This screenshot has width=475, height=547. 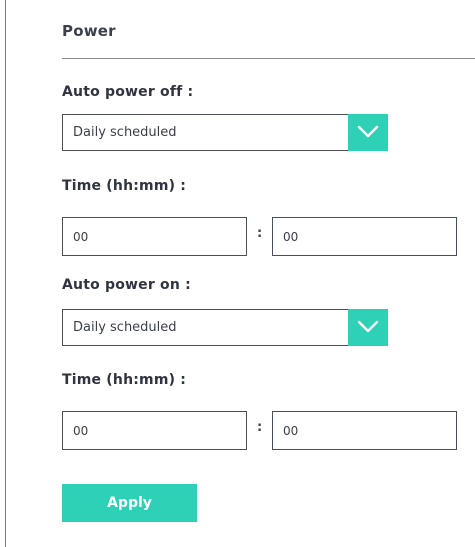 I want to click on auto-power-off-select: Daily scheduled, so click(x=225, y=132).